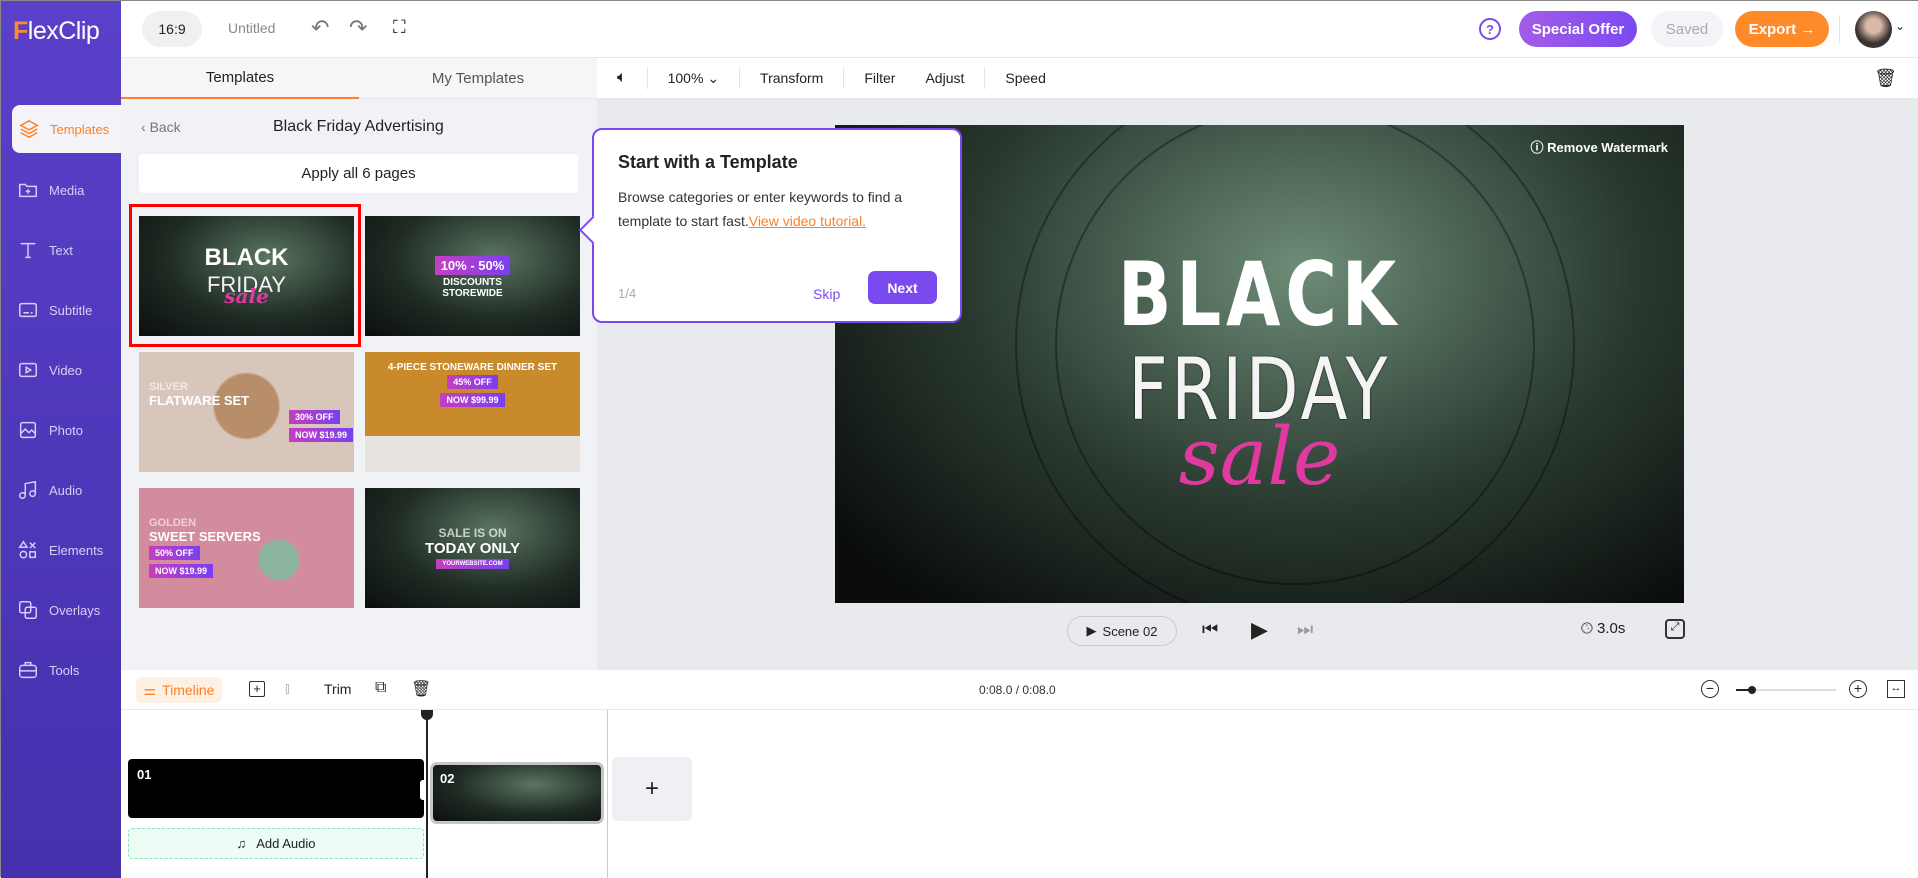 The width and height of the screenshot is (1918, 878). Describe the element at coordinates (358, 28) in the screenshot. I see `redo-icon: ↷` at that location.